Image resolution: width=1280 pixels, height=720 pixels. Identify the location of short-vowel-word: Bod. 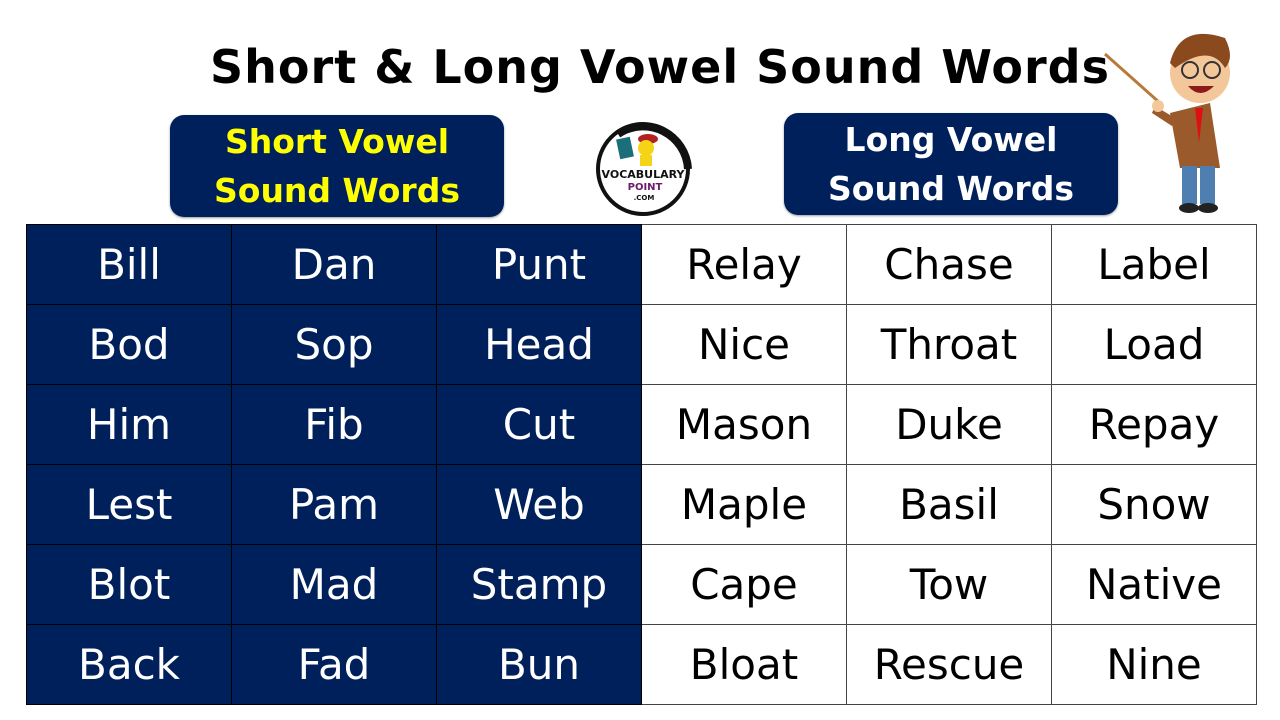
(129, 344).